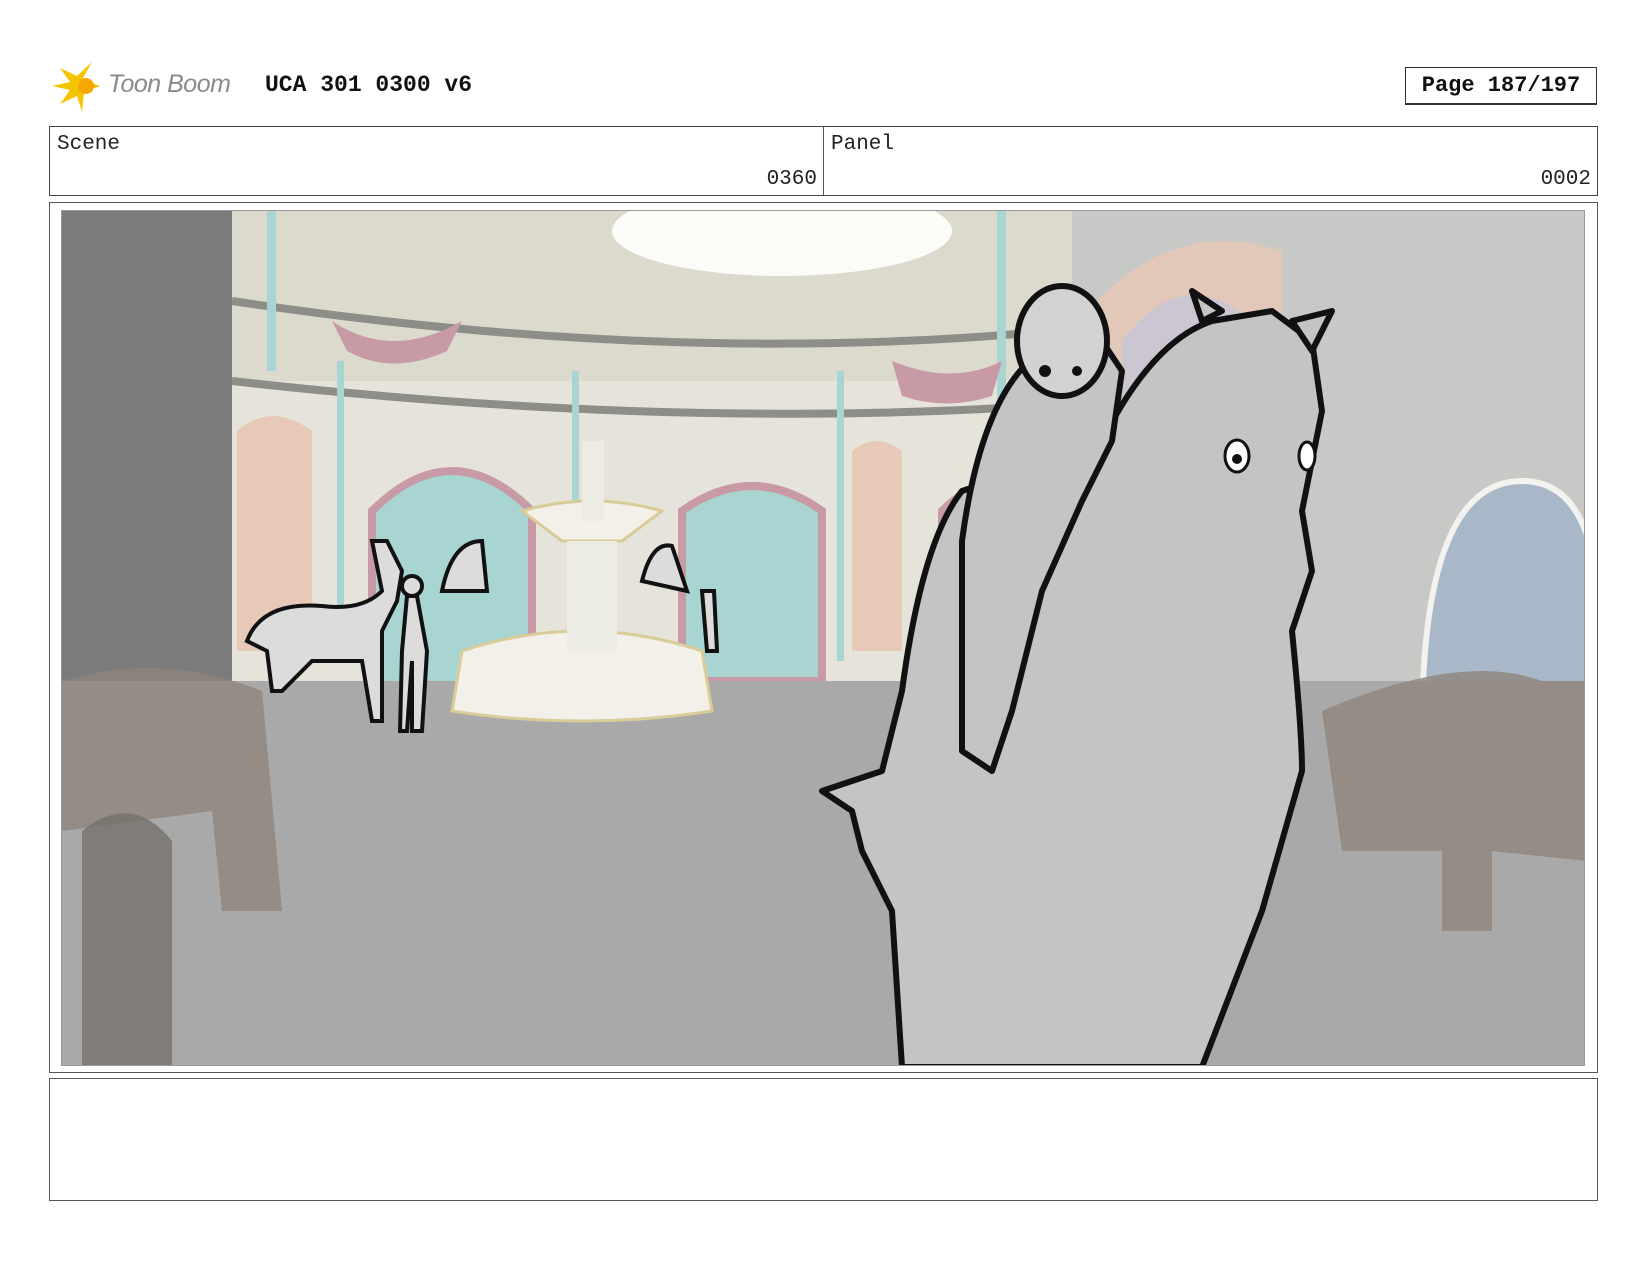  Describe the element at coordinates (436, 161) in the screenshot. I see `scene-cell: Scene 0360` at that location.